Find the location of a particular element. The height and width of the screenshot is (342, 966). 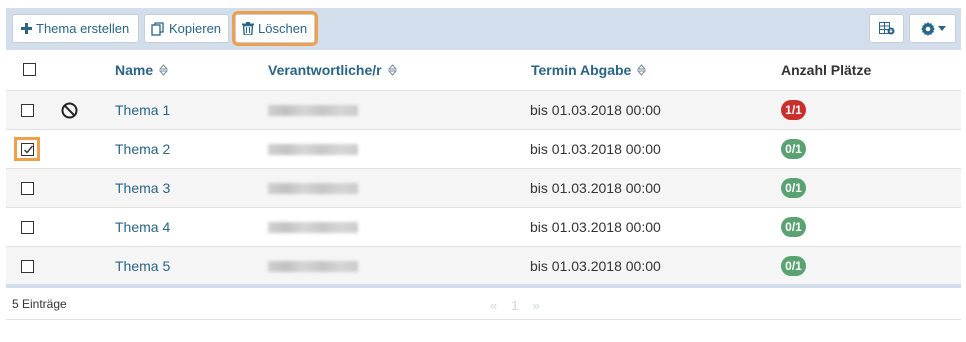

pagination-next: » is located at coordinates (535, 305).